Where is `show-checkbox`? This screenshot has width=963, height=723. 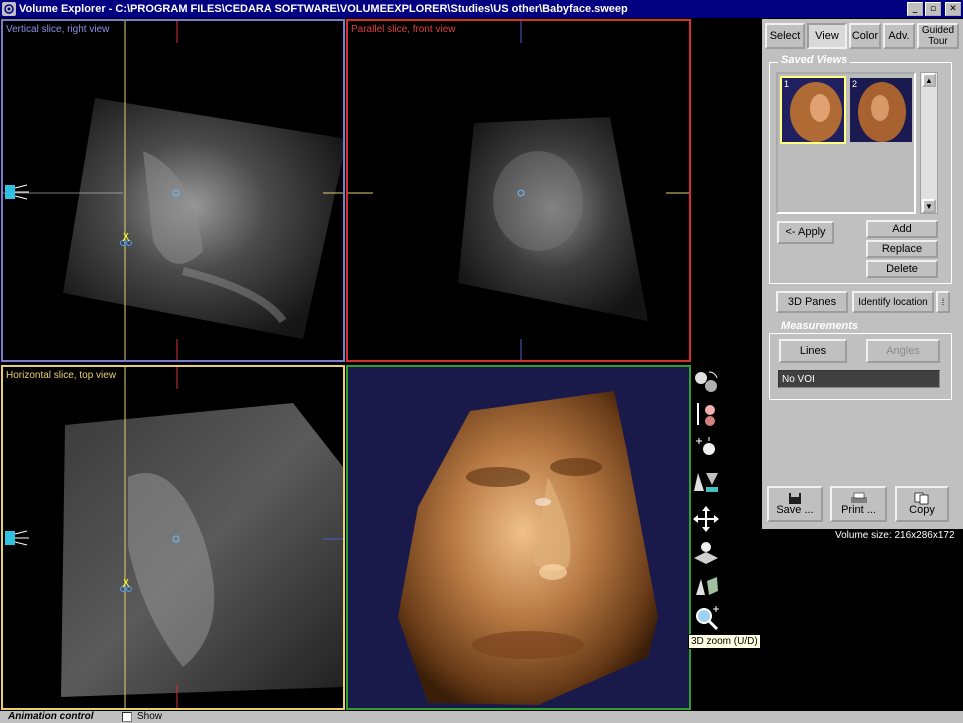
show-checkbox is located at coordinates (127, 717).